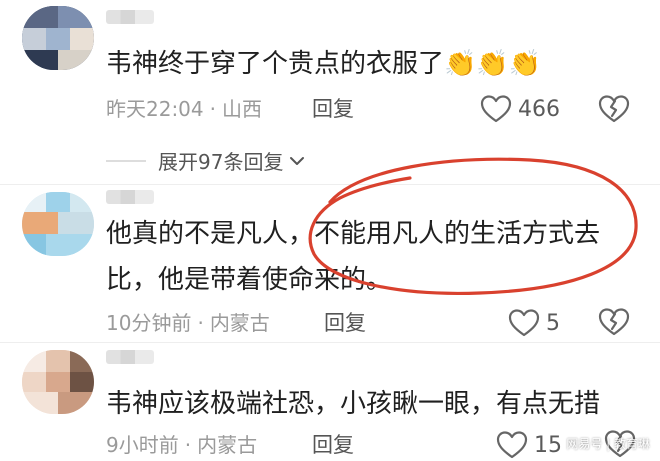 The image size is (660, 461). I want to click on comment-time: 9小时前, so click(142, 445).